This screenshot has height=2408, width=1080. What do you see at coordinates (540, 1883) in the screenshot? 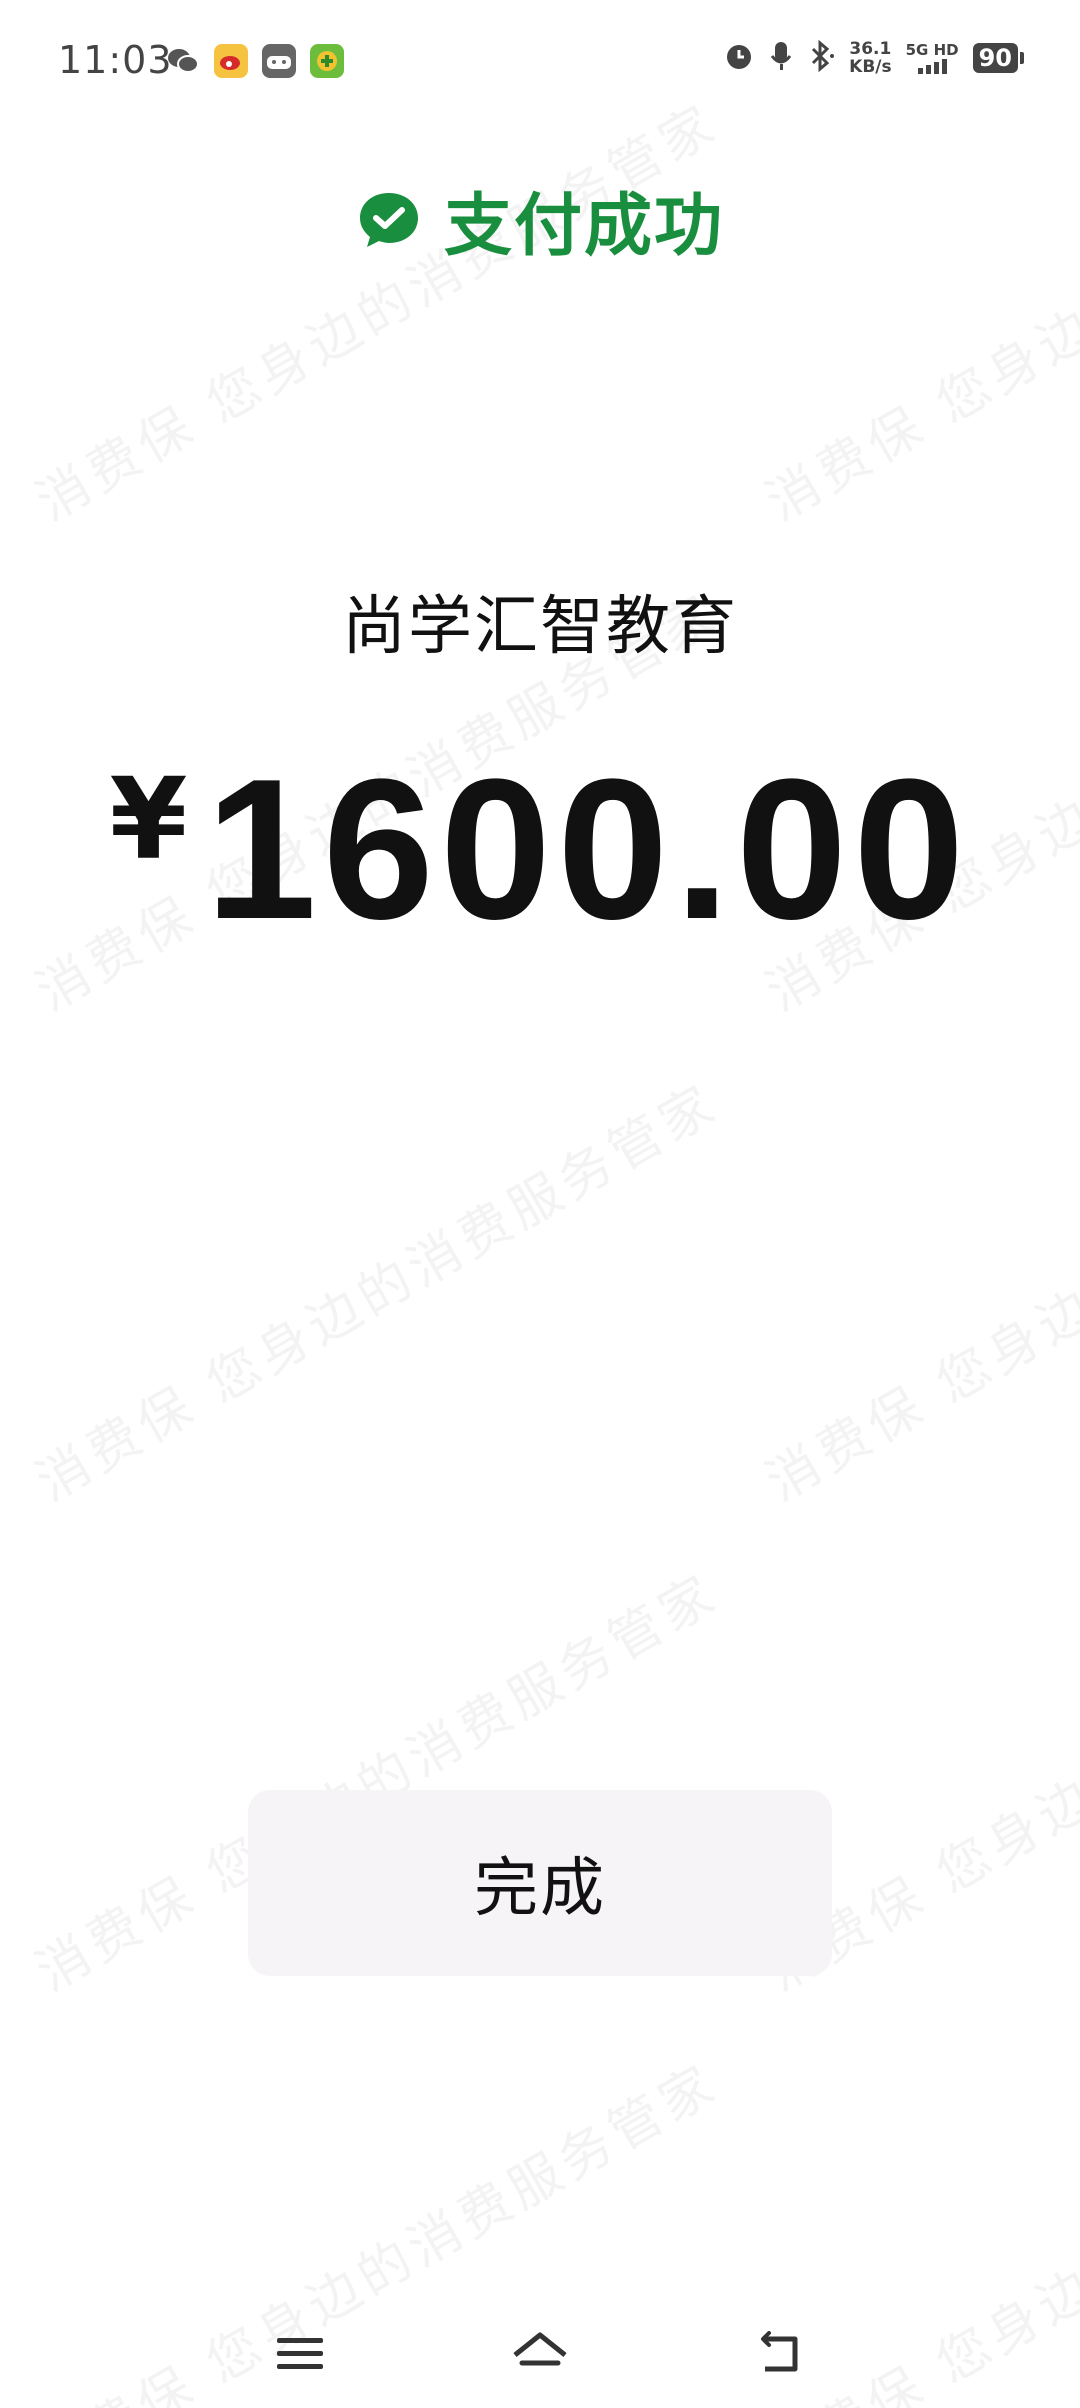
I see `done-button: 完成` at bounding box center [540, 1883].